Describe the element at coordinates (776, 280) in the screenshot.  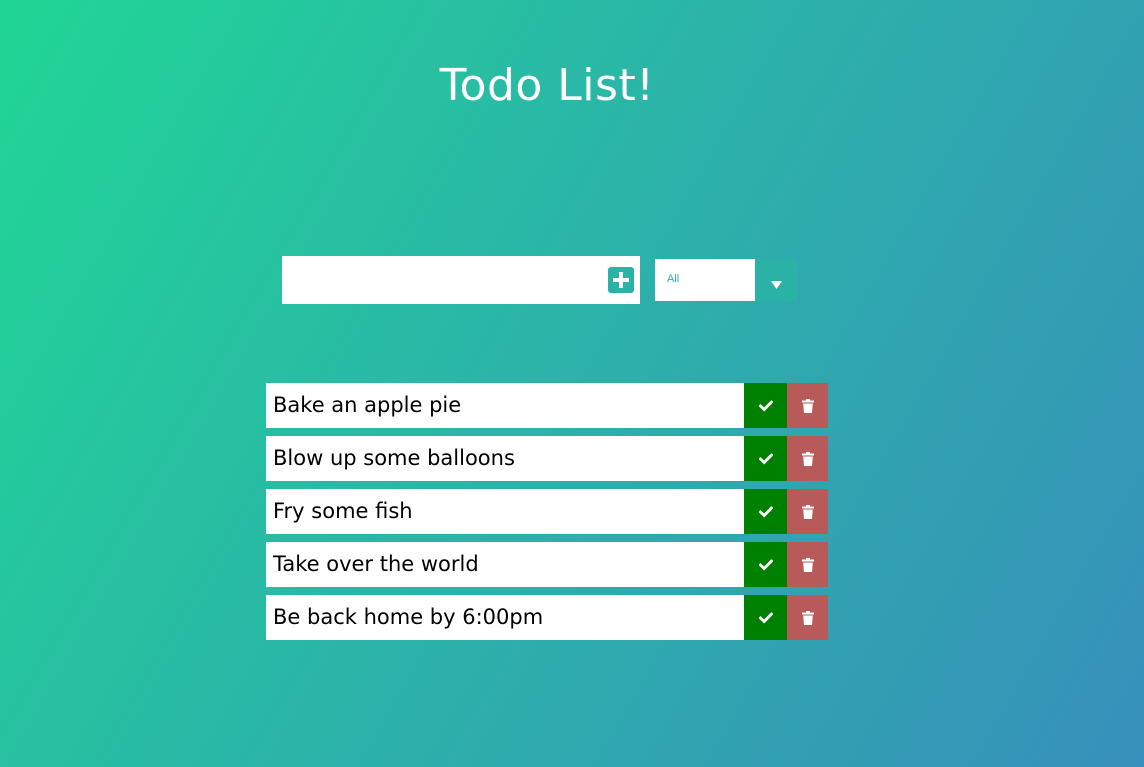
I see `filter-dropdown-toggle` at that location.